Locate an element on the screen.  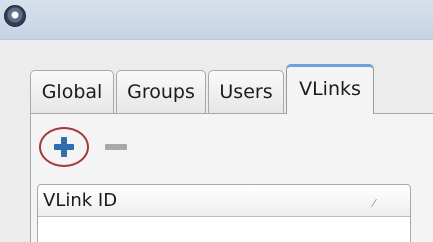
column-header-vlink-id: VLink ID ⁄ is located at coordinates (224, 201).